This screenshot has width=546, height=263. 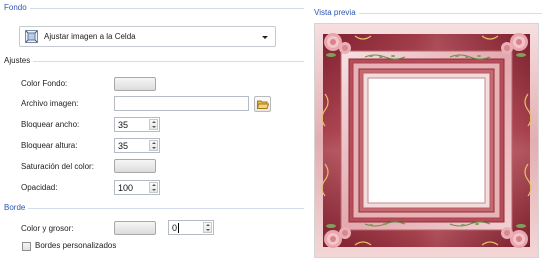 I want to click on opacidad-label: Opacidad:, so click(x=39, y=187).